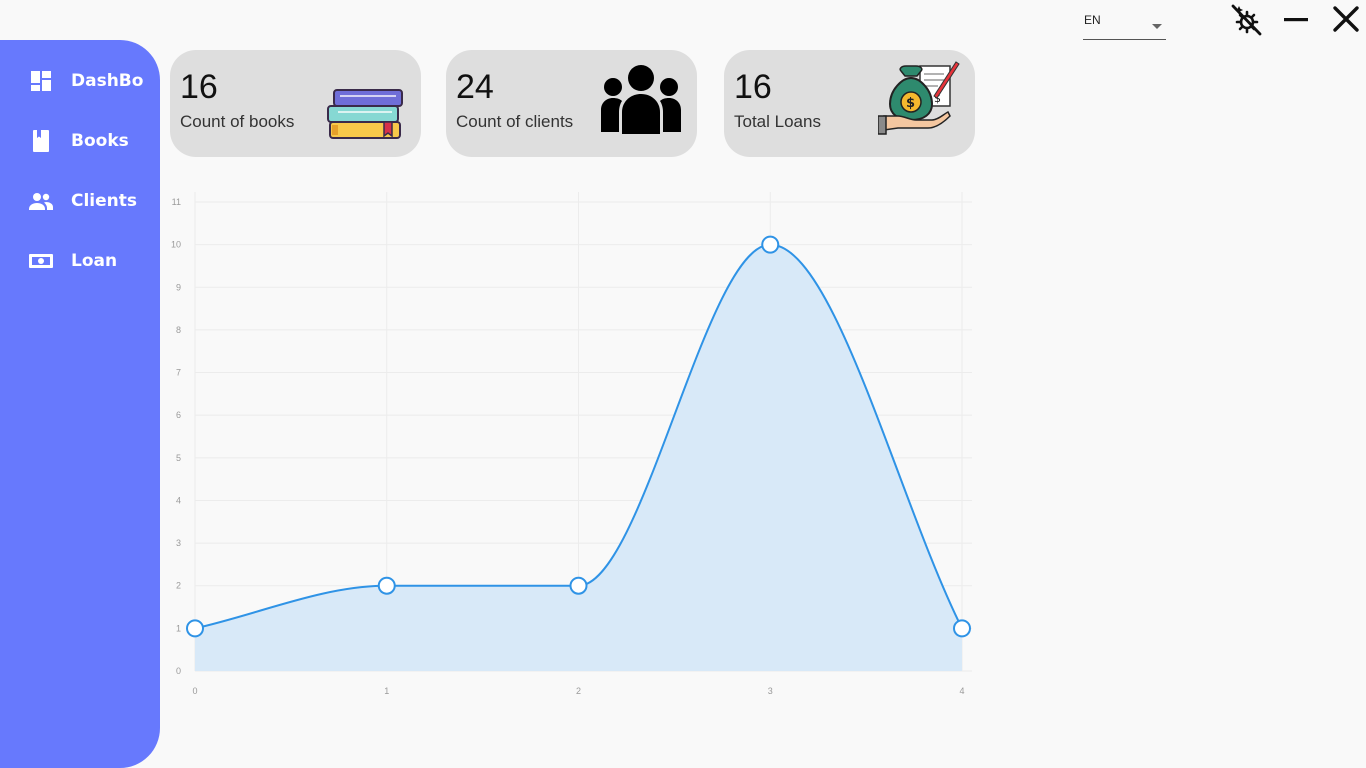  I want to click on clients-group-icon, so click(641, 102).